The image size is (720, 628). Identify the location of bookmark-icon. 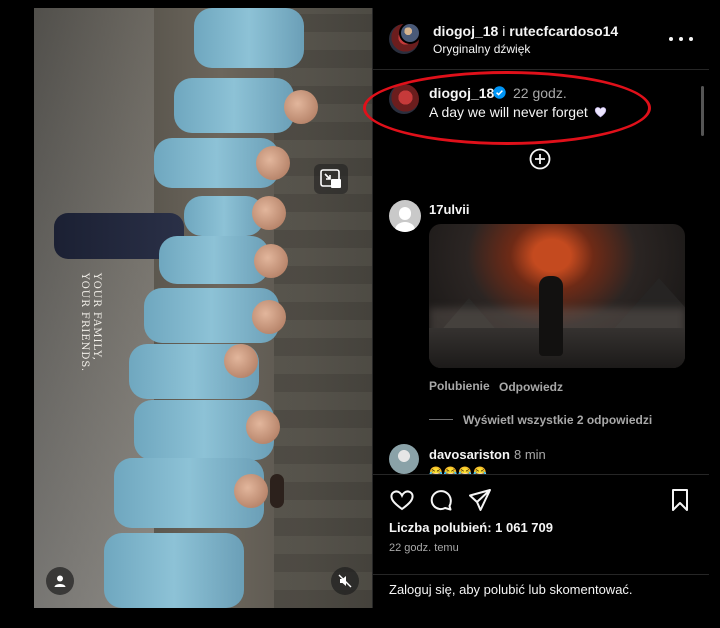
(680, 500).